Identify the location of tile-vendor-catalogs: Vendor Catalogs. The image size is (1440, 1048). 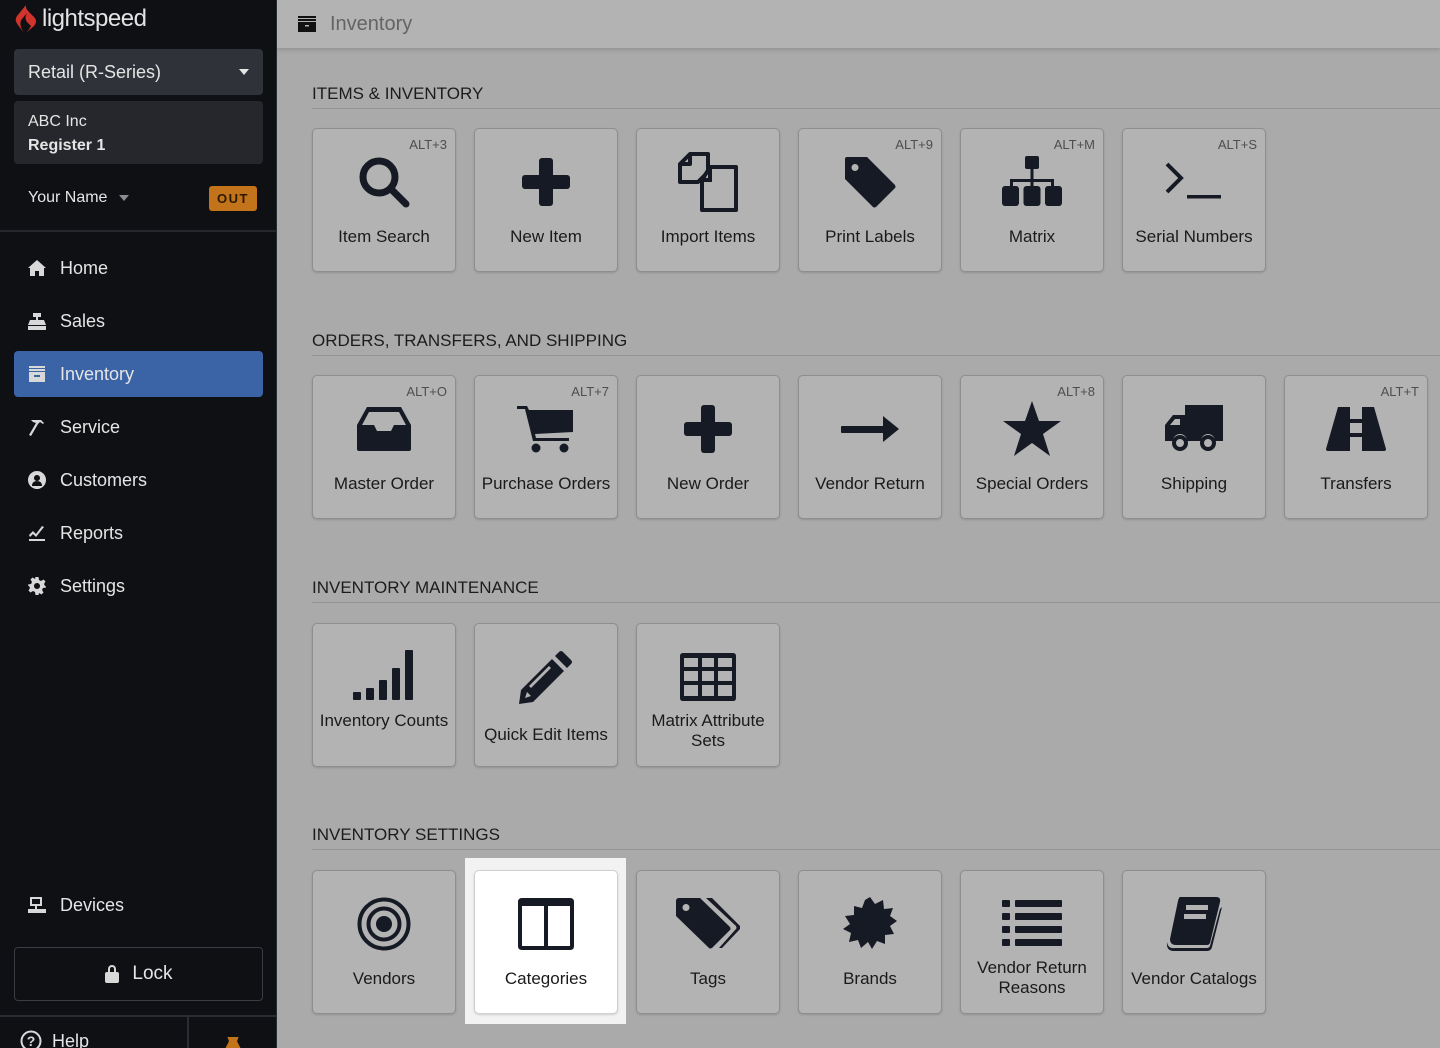
(1194, 942).